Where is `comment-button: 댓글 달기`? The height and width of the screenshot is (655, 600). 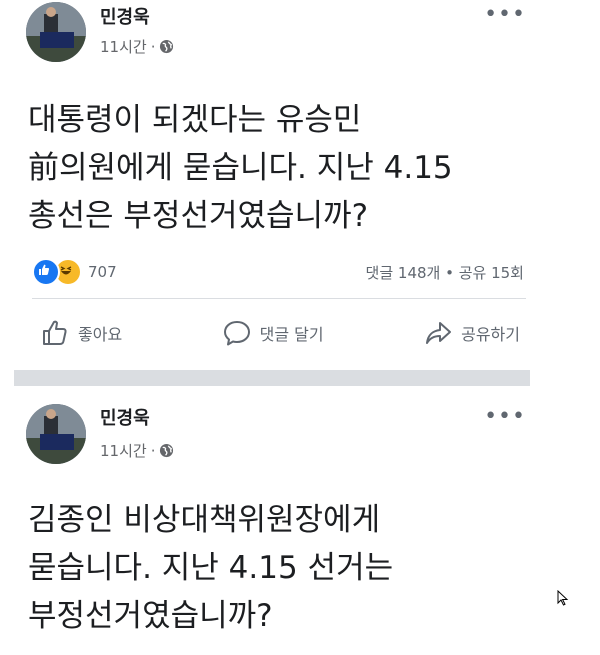 comment-button: 댓글 달기 is located at coordinates (273, 333).